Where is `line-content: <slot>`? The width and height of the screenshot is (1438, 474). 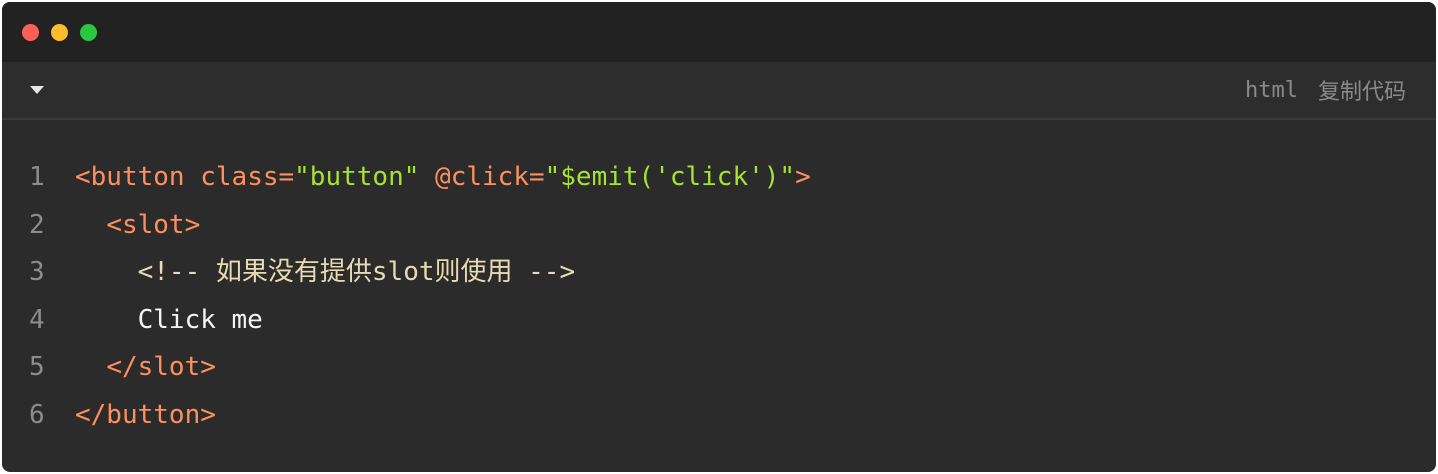
line-content: <slot> is located at coordinates (137, 226).